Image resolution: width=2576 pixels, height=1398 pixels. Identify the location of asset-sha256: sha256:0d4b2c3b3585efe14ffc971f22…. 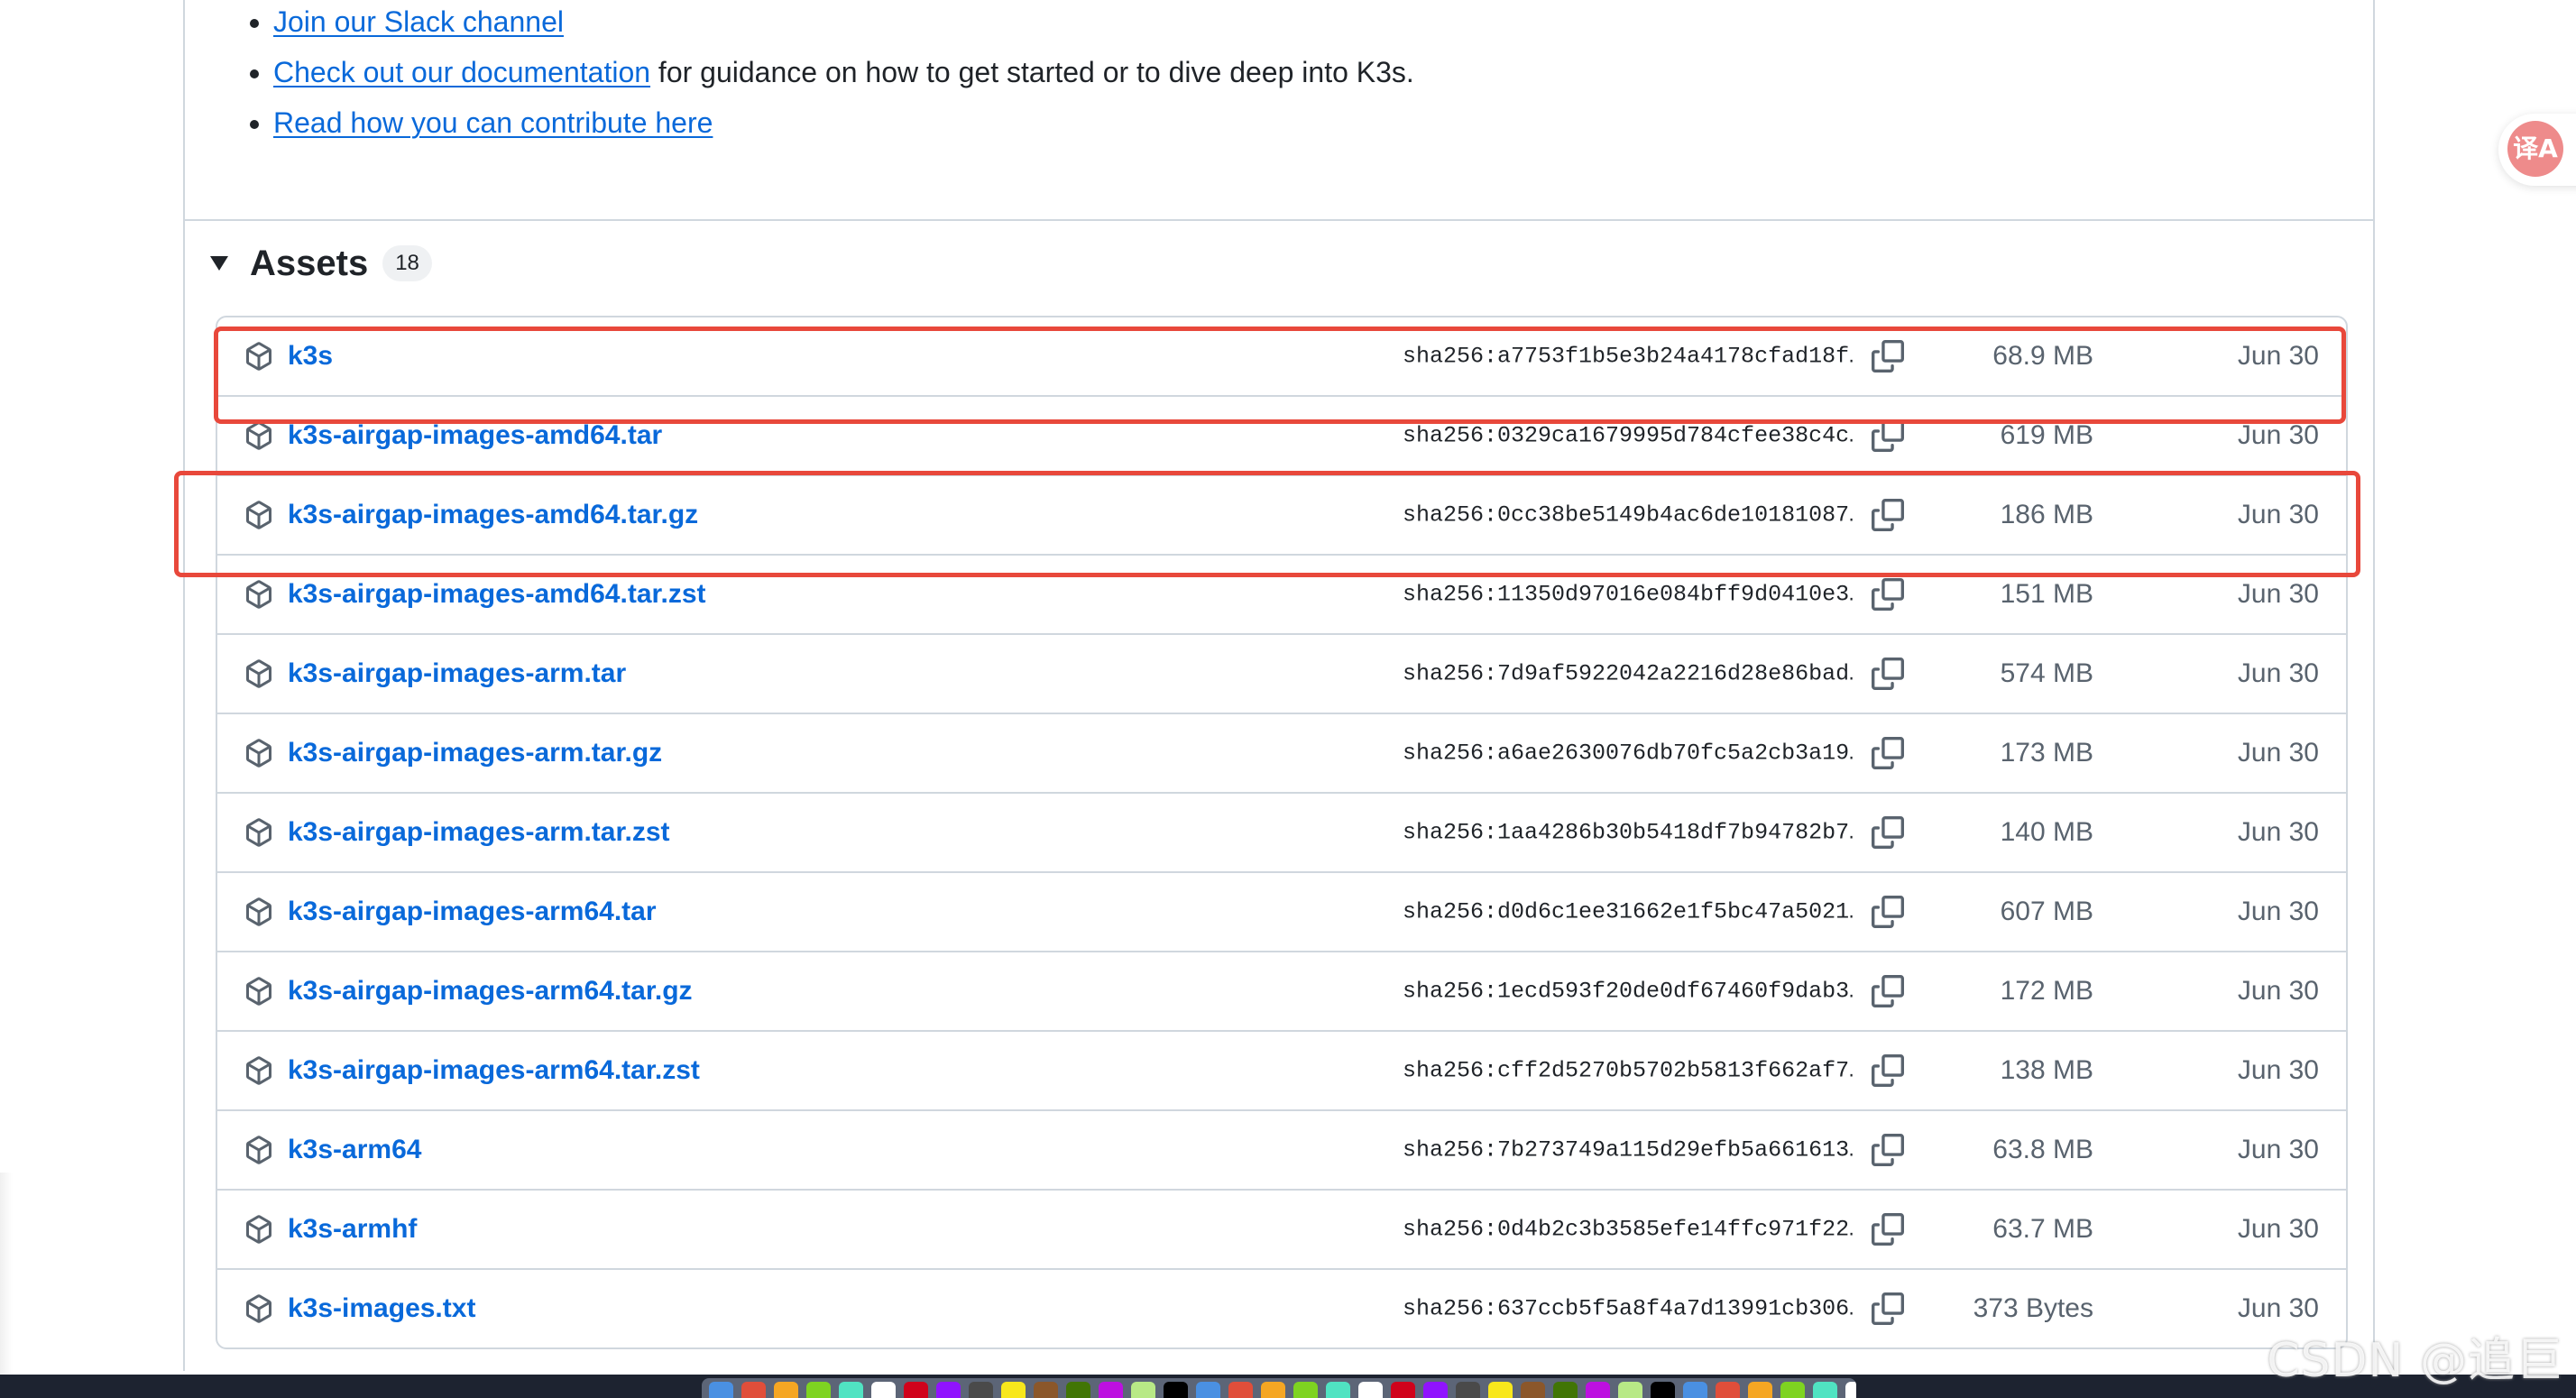
(1629, 1229).